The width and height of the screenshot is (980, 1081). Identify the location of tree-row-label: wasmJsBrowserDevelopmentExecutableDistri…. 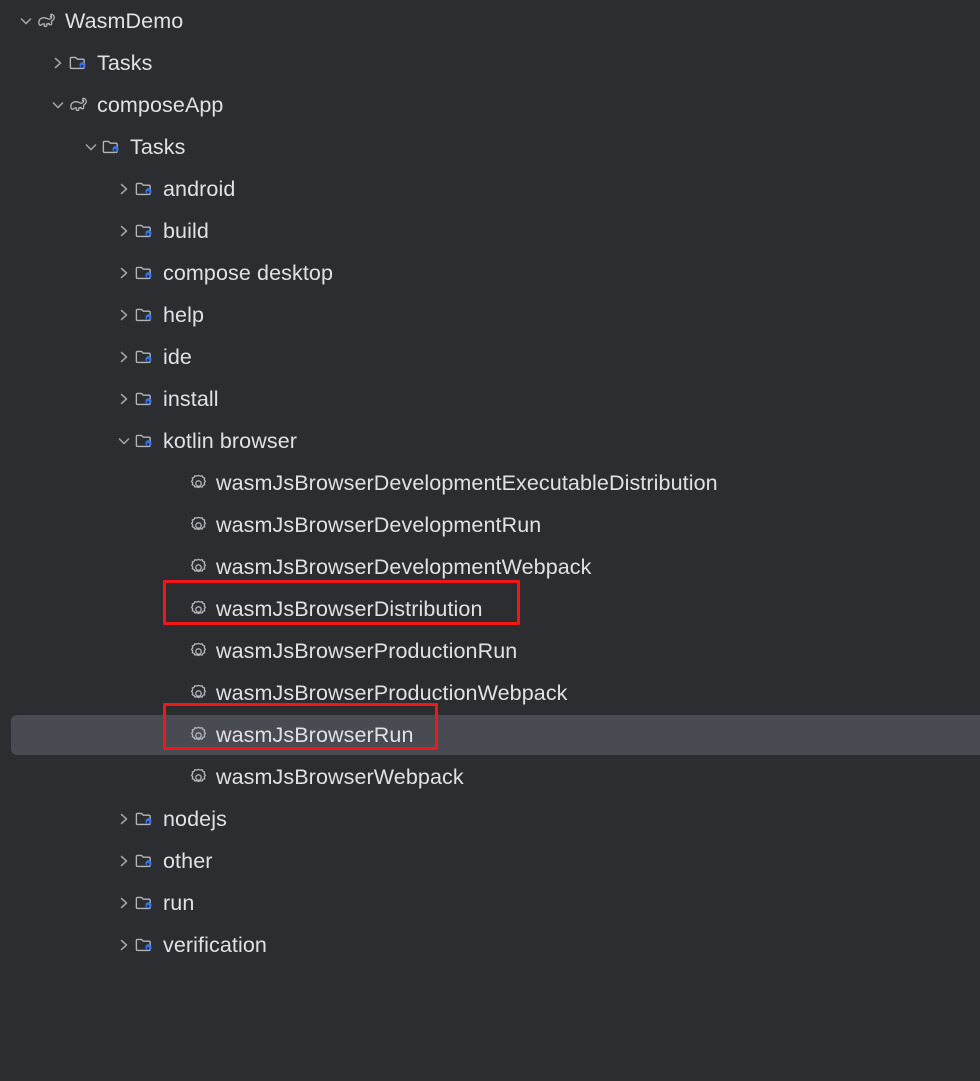
(467, 483).